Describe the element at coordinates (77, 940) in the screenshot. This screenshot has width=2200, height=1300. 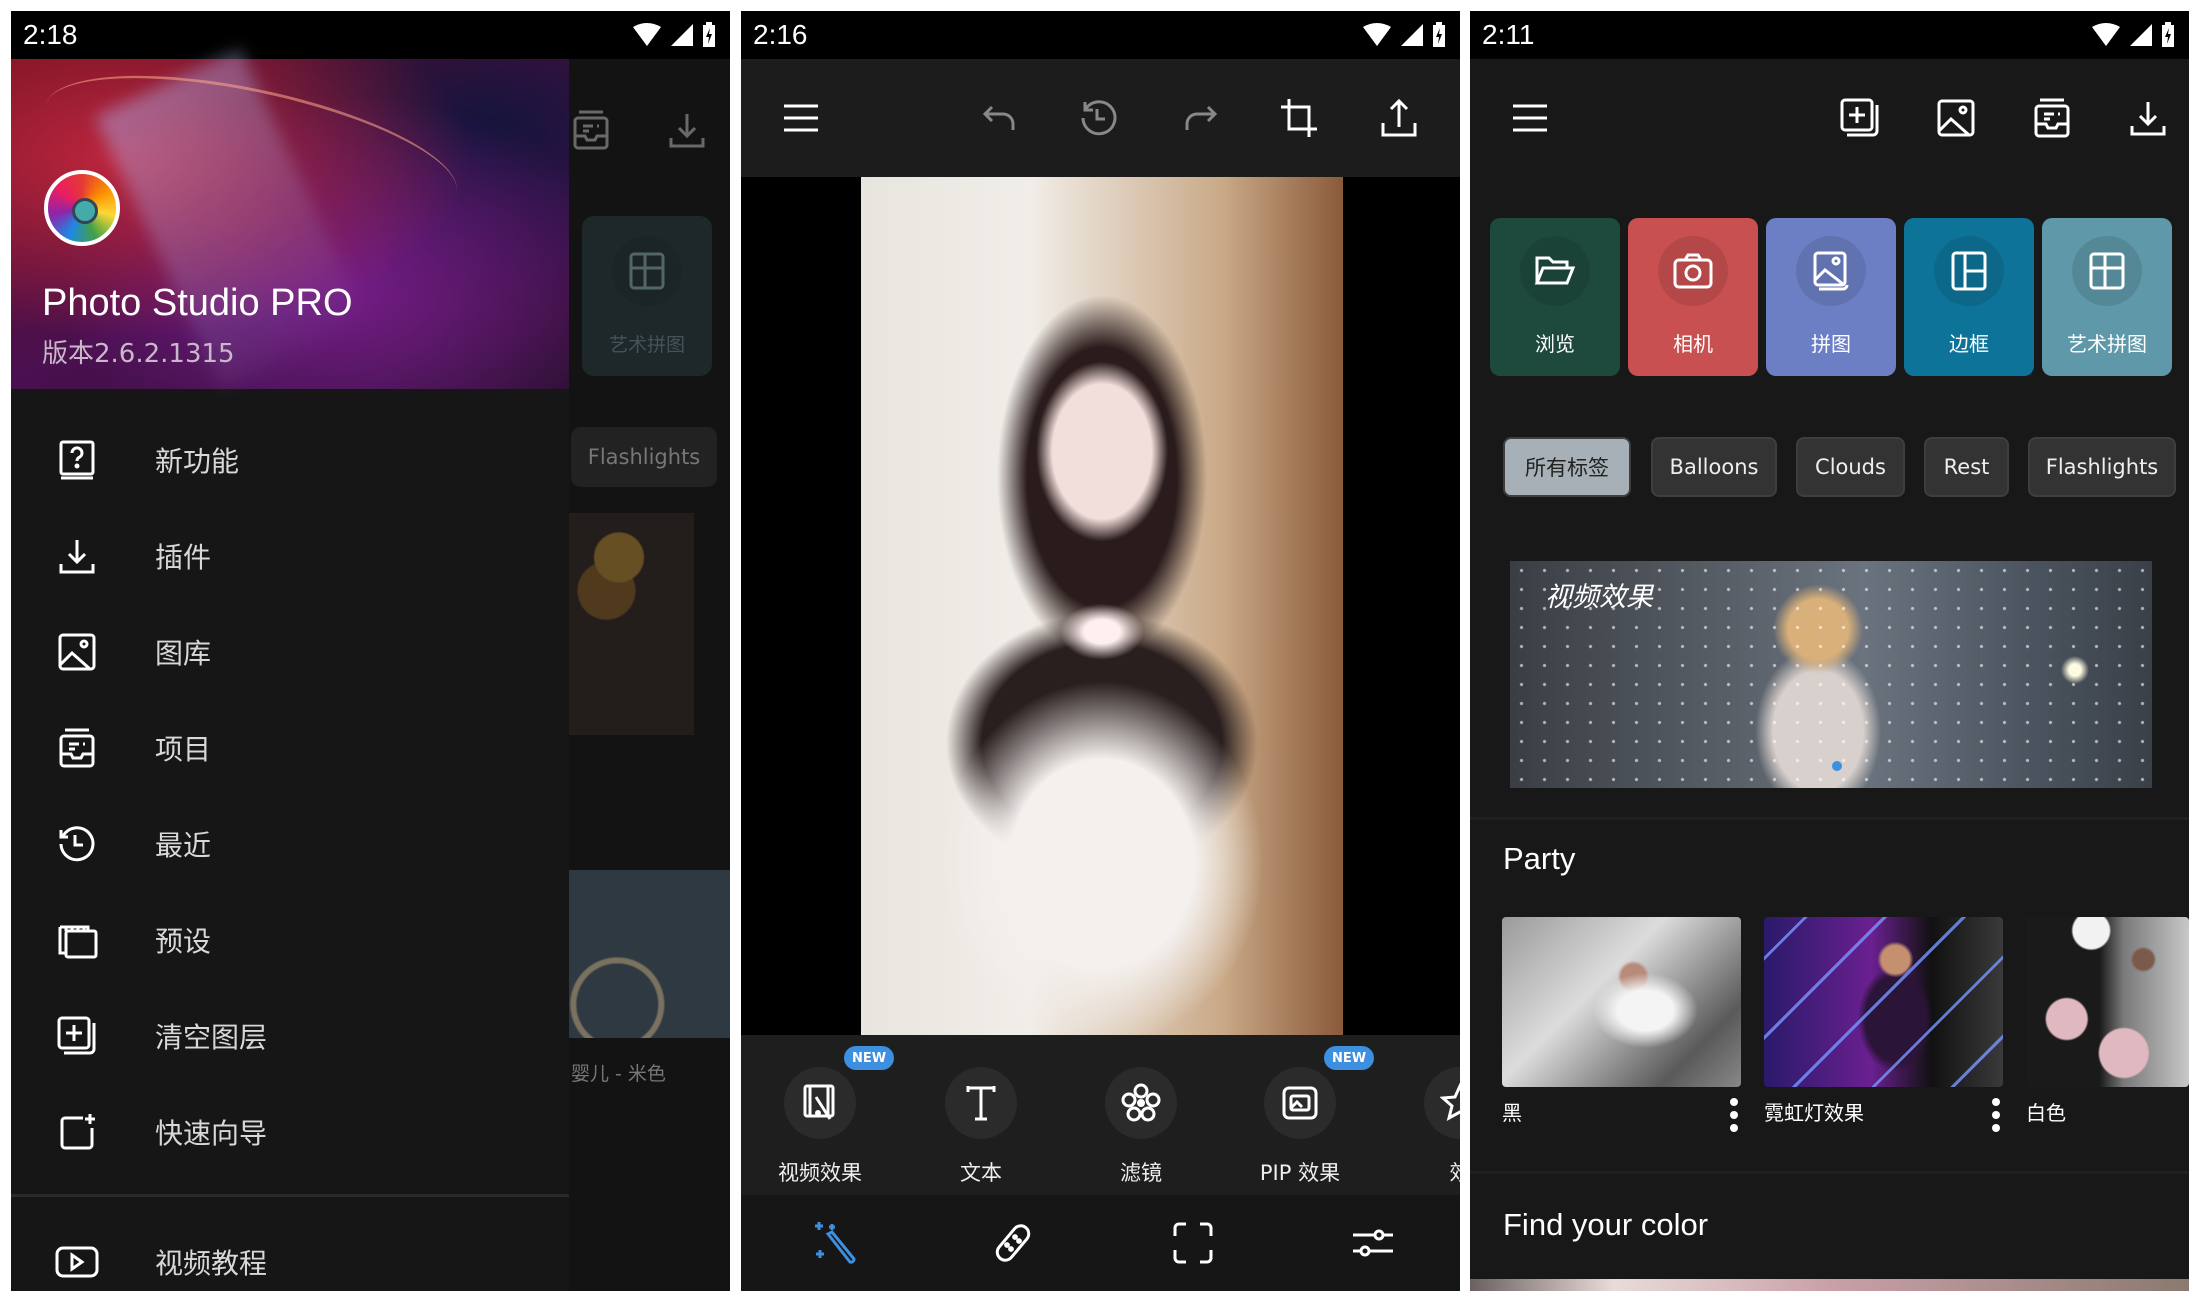
I see `presets-icon` at that location.